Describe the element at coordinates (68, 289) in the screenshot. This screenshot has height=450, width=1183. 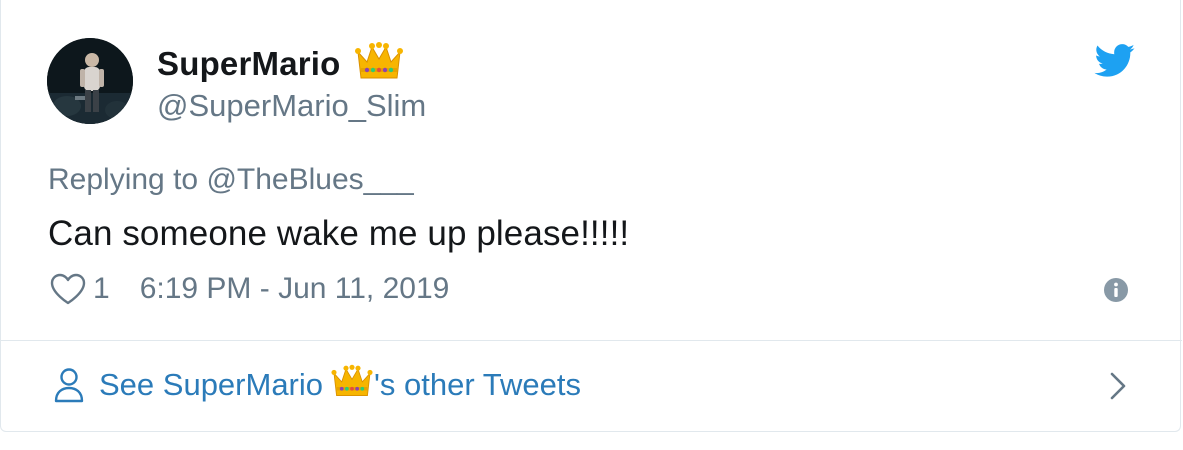
I see `heart-icon` at that location.